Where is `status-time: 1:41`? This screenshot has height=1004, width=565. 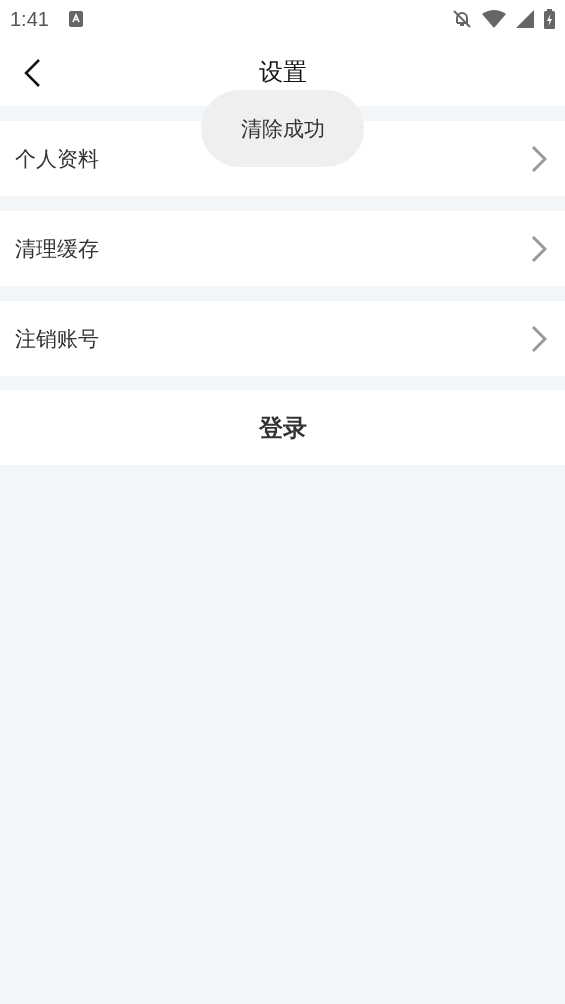
status-time: 1:41 is located at coordinates (29, 19).